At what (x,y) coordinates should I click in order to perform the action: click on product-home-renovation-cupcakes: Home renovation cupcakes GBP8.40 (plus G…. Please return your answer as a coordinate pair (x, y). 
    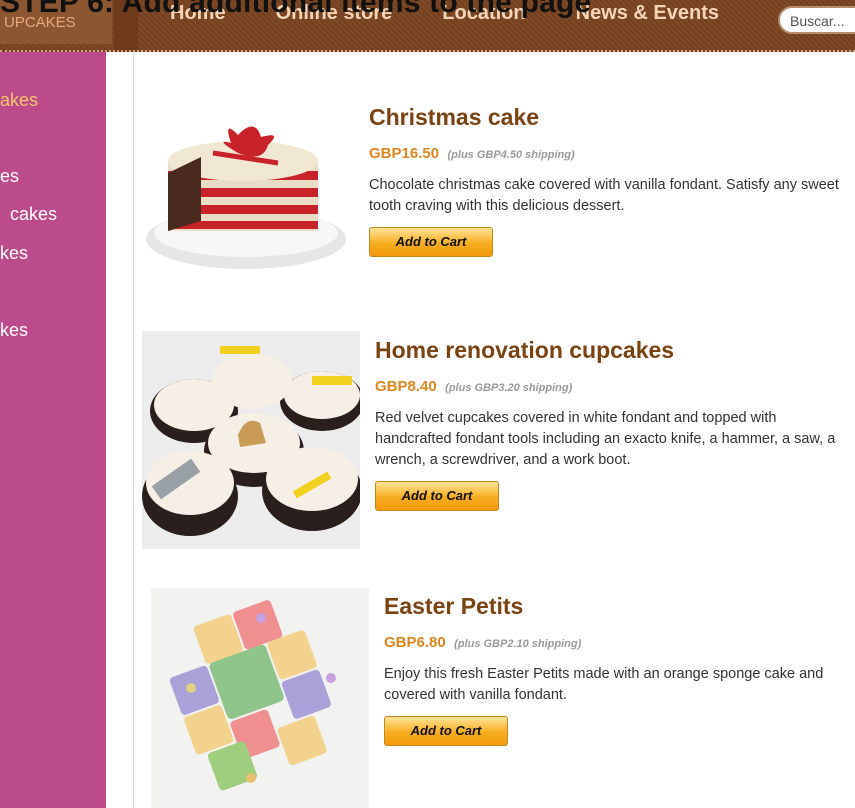
    Looking at the image, I should click on (610, 424).